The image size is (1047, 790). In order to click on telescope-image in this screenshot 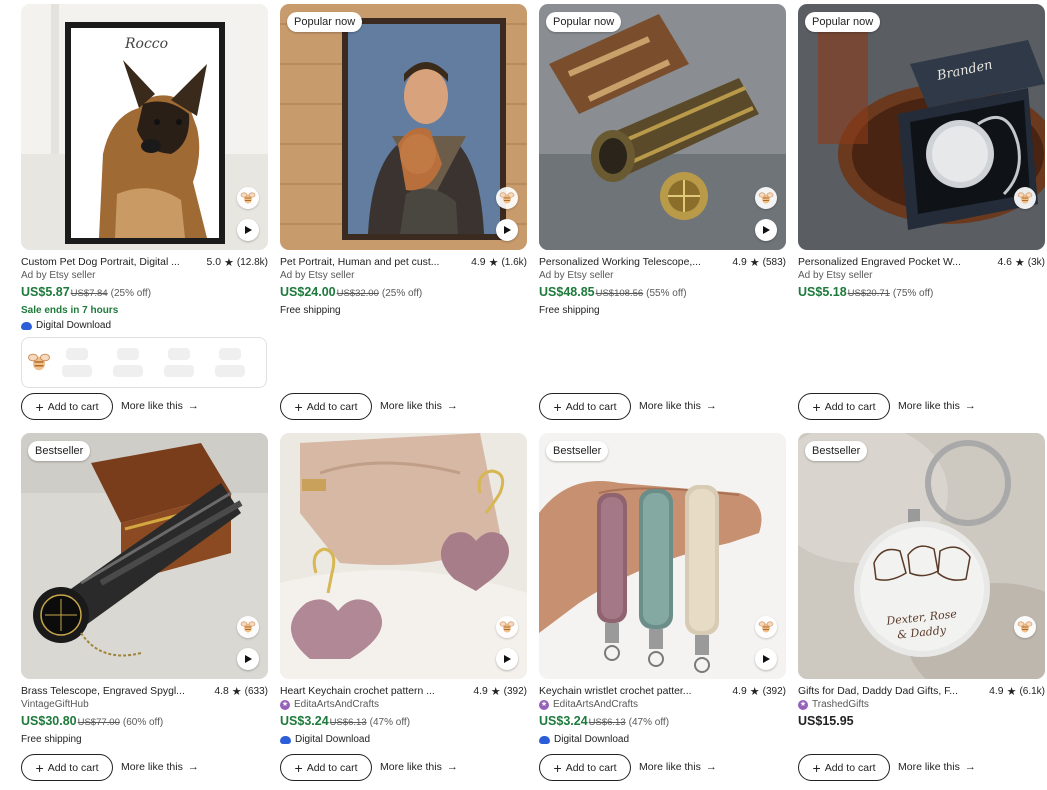, I will do `click(662, 127)`.